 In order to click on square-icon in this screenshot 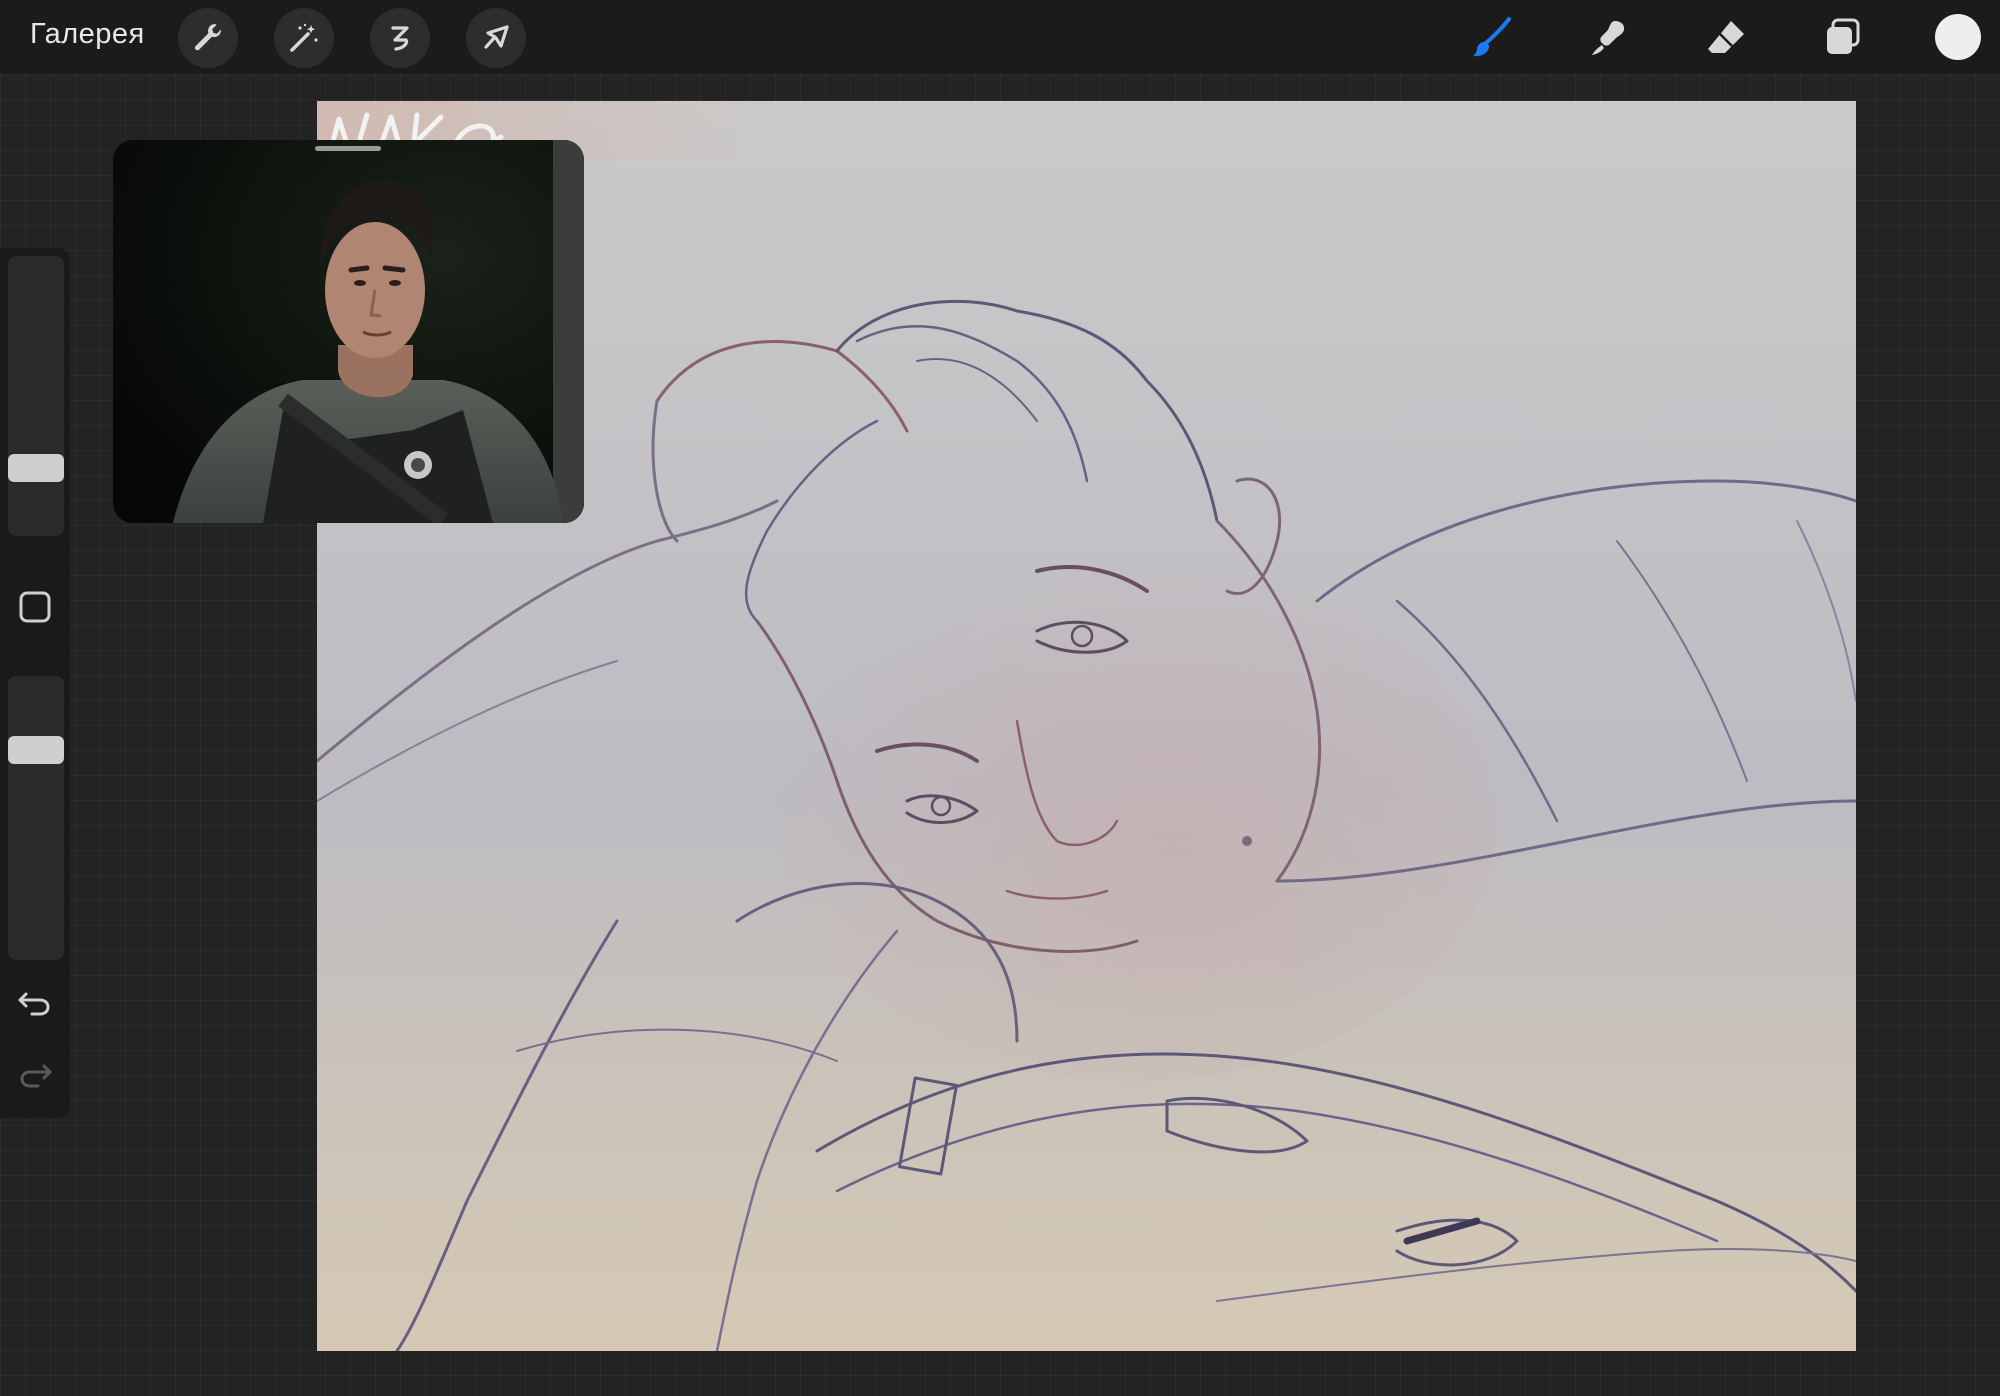, I will do `click(35, 607)`.